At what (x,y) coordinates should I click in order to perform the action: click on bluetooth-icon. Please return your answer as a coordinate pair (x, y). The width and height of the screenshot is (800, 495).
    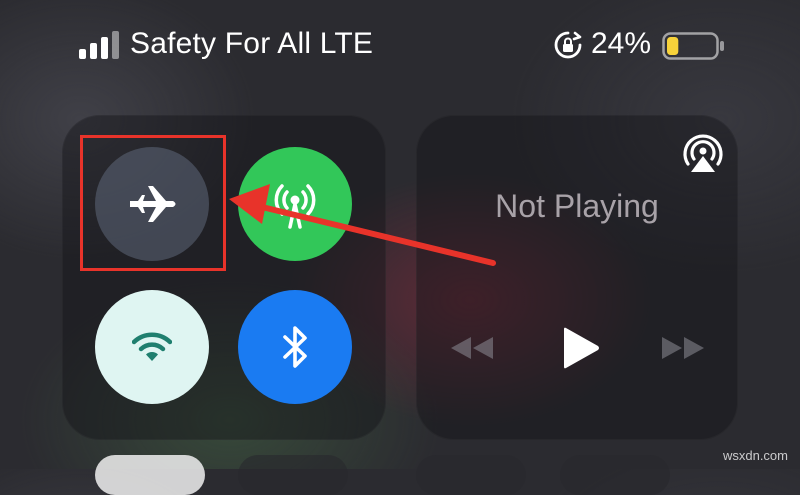
    Looking at the image, I should click on (295, 347).